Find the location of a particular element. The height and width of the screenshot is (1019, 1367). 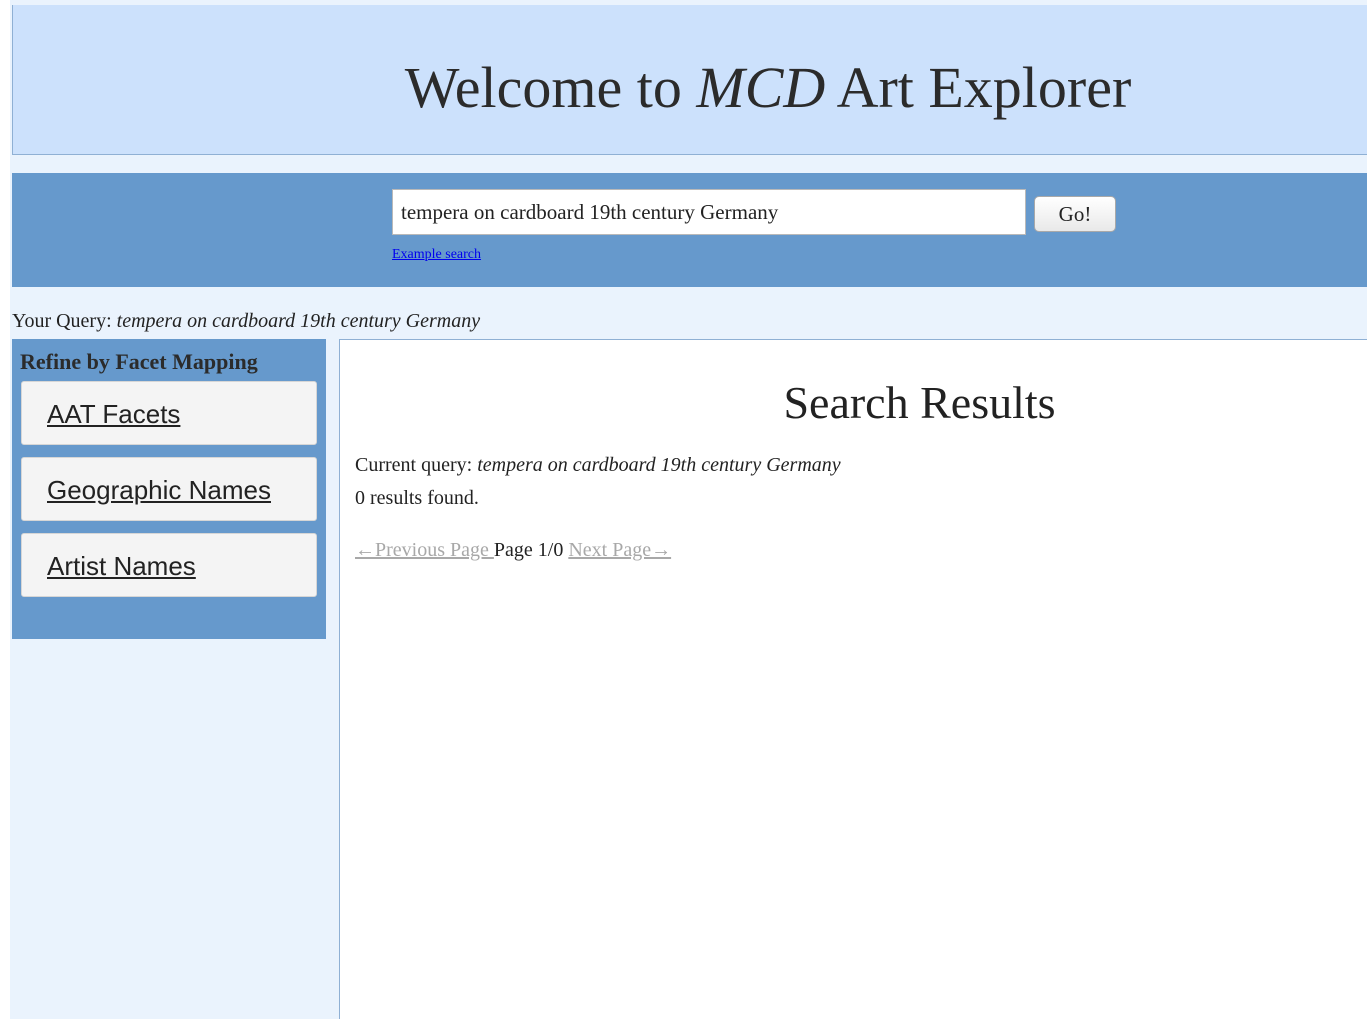

facet-button-geographic: Geographic Names is located at coordinates (169, 489).